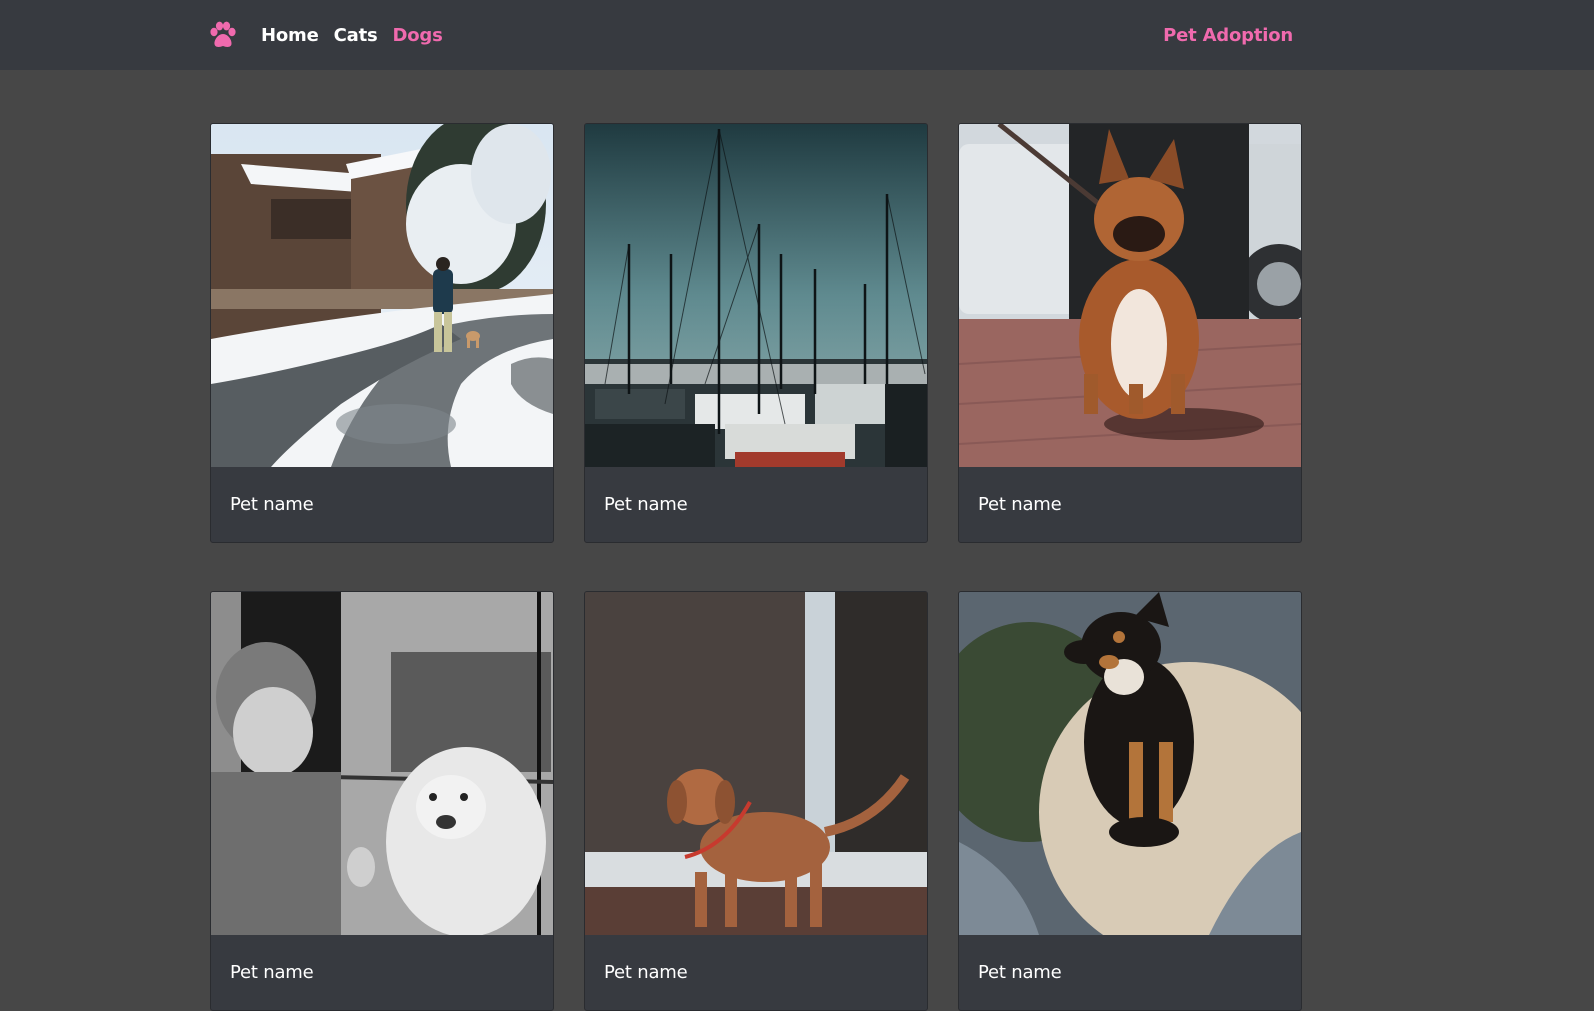 The width and height of the screenshot is (1594, 1011). Describe the element at coordinates (223, 35) in the screenshot. I see `paw-icon` at that location.